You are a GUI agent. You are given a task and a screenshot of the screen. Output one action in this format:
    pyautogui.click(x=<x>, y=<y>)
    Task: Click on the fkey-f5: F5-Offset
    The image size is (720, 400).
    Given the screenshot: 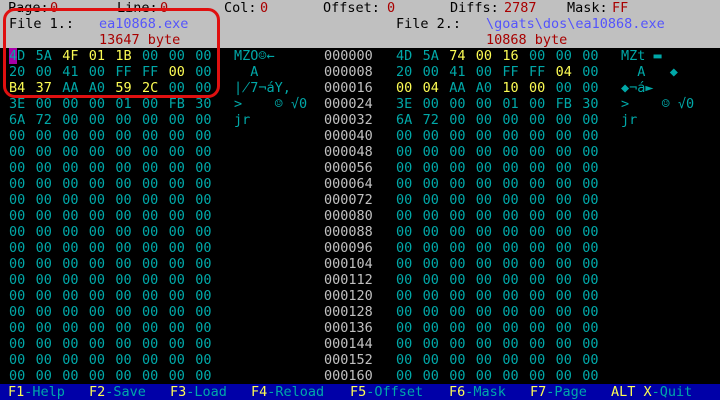 What is the action you would take?
    pyautogui.click(x=386, y=392)
    